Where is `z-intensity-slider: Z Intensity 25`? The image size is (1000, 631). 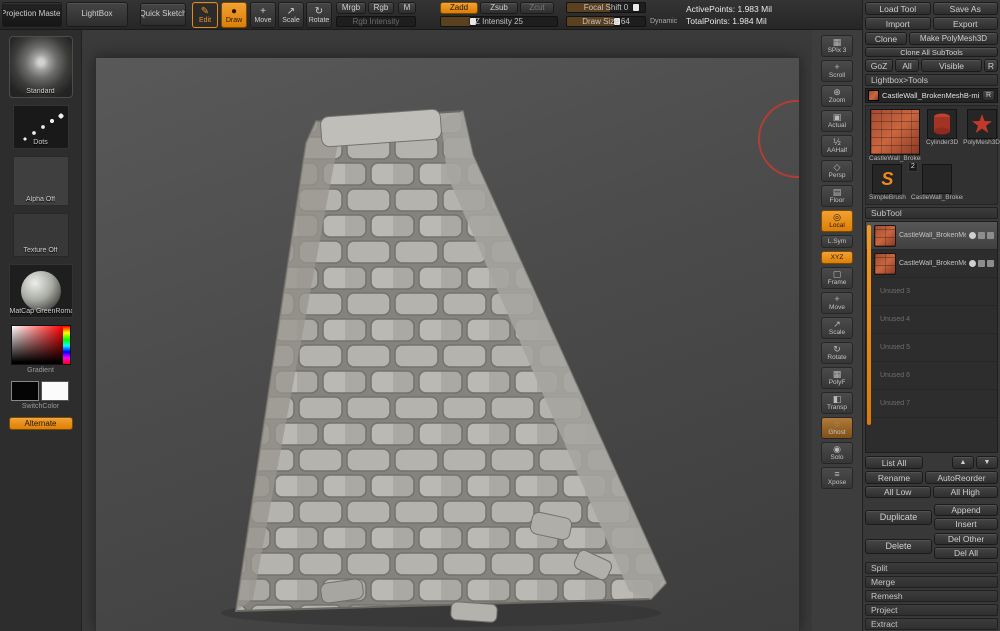 z-intensity-slider: Z Intensity 25 is located at coordinates (499, 21).